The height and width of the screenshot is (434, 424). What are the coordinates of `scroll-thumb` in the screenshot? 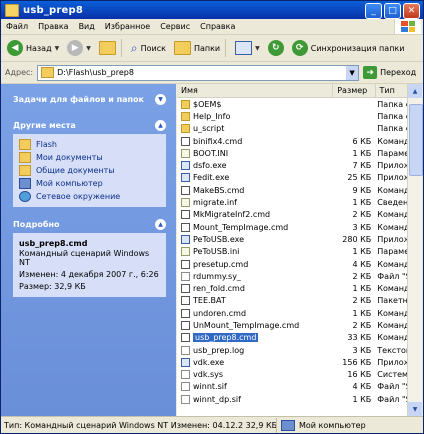 It's located at (416, 140).